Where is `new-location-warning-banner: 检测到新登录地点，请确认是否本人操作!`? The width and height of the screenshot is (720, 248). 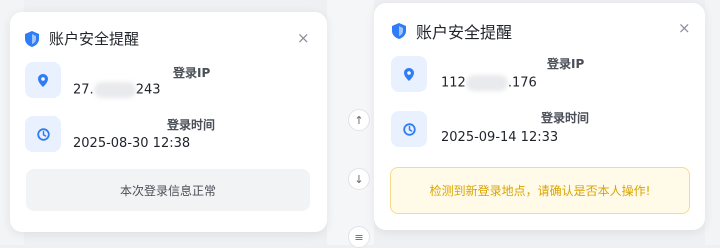 new-location-warning-banner: 检测到新登录地点，请确认是否本人操作! is located at coordinates (540, 190).